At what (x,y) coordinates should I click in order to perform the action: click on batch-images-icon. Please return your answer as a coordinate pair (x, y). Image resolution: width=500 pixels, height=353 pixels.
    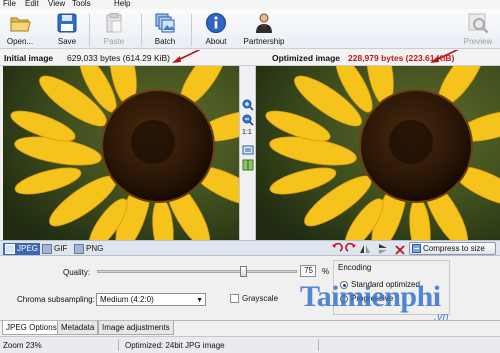
    Looking at the image, I should click on (165, 23).